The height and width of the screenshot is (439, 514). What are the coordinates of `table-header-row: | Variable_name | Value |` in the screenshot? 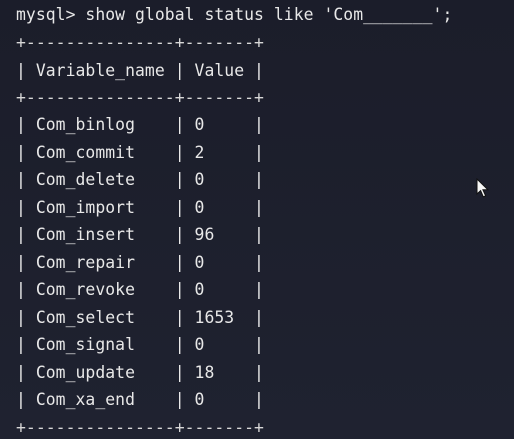 It's located at (140, 70).